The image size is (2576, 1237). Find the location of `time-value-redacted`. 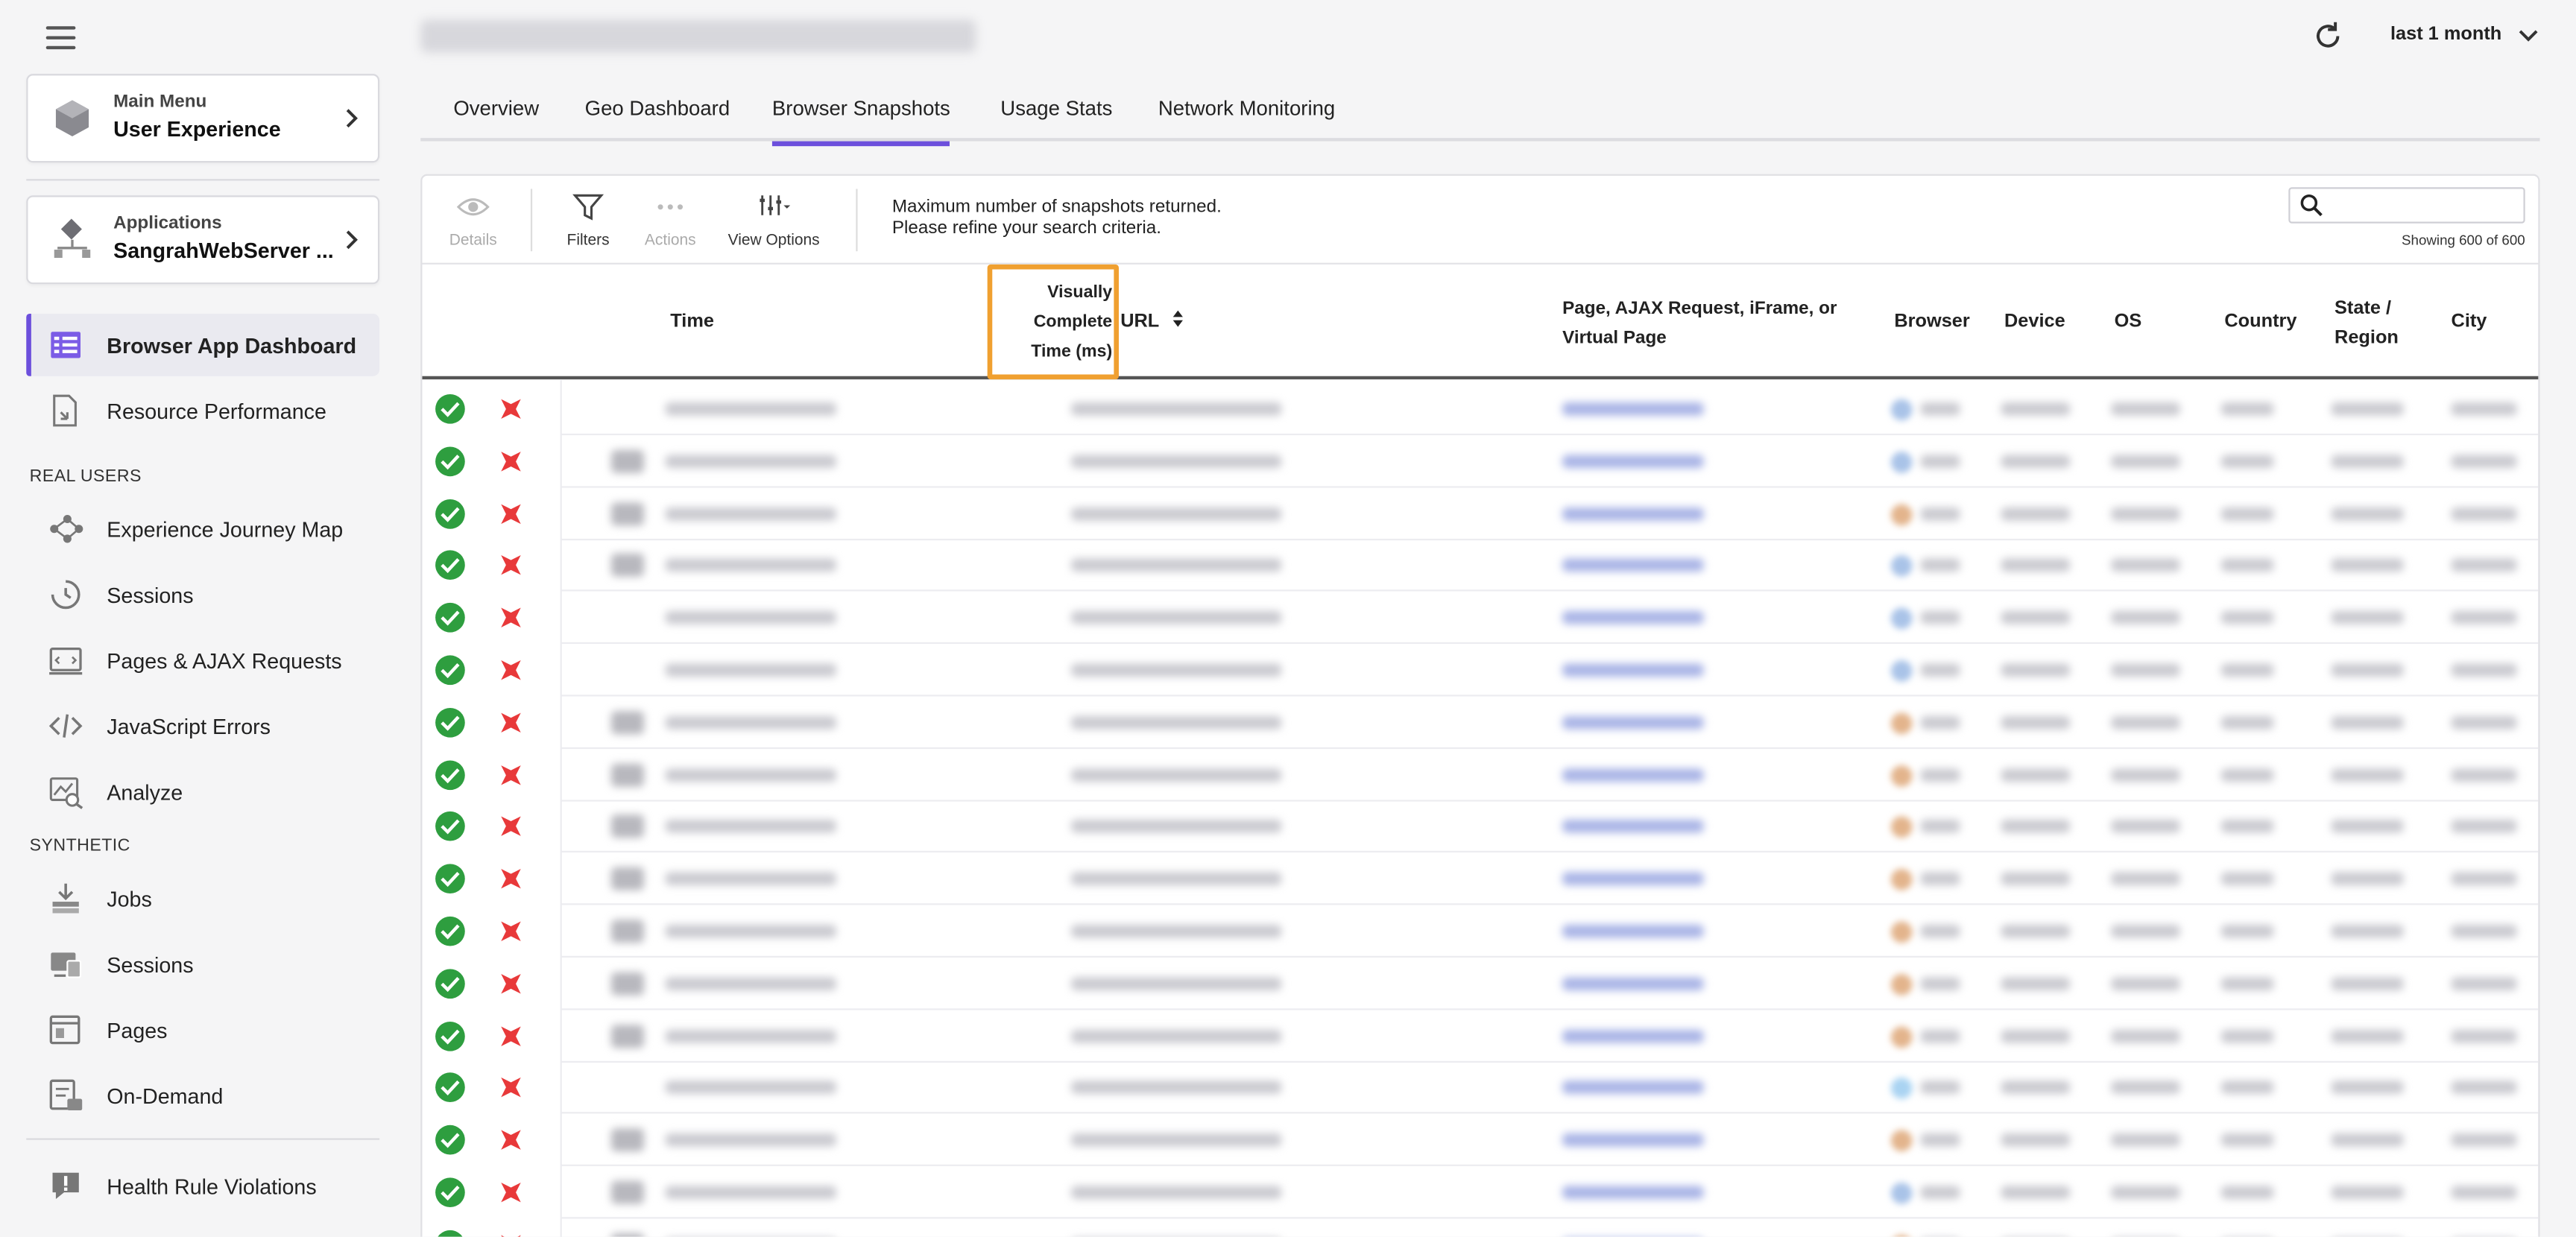

time-value-redacted is located at coordinates (750, 461).